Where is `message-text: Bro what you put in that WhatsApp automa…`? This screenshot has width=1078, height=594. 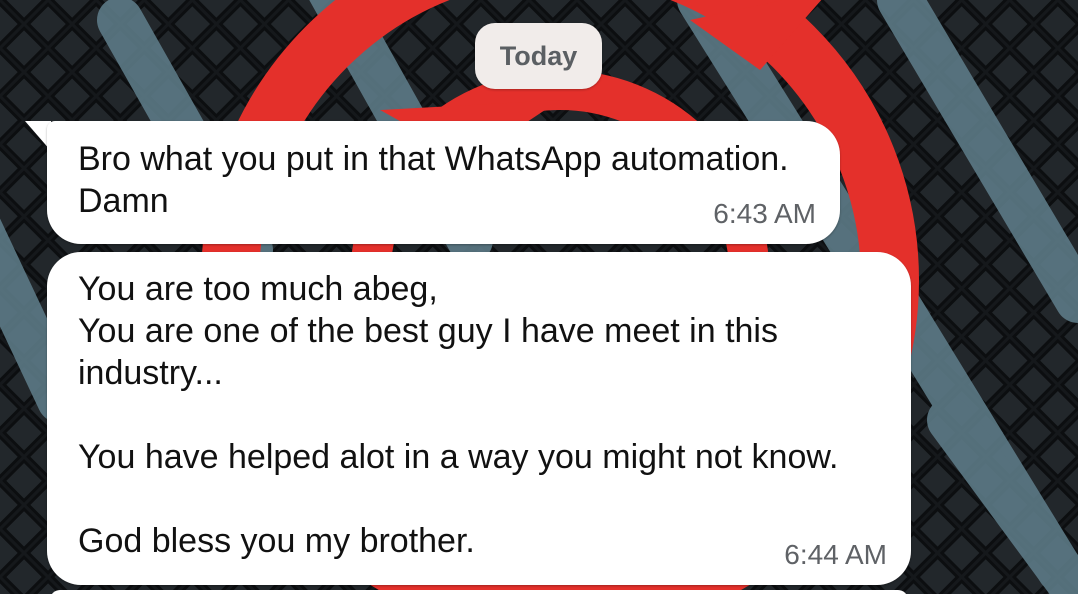
message-text: Bro what you put in that WhatsApp automa… is located at coordinates (433, 180).